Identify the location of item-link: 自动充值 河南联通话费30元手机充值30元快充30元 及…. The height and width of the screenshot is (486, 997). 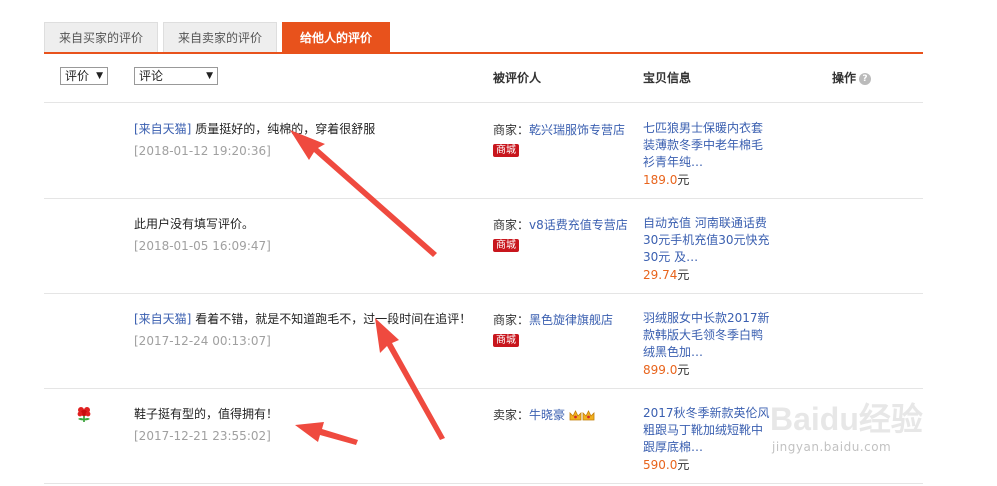
(708, 240).